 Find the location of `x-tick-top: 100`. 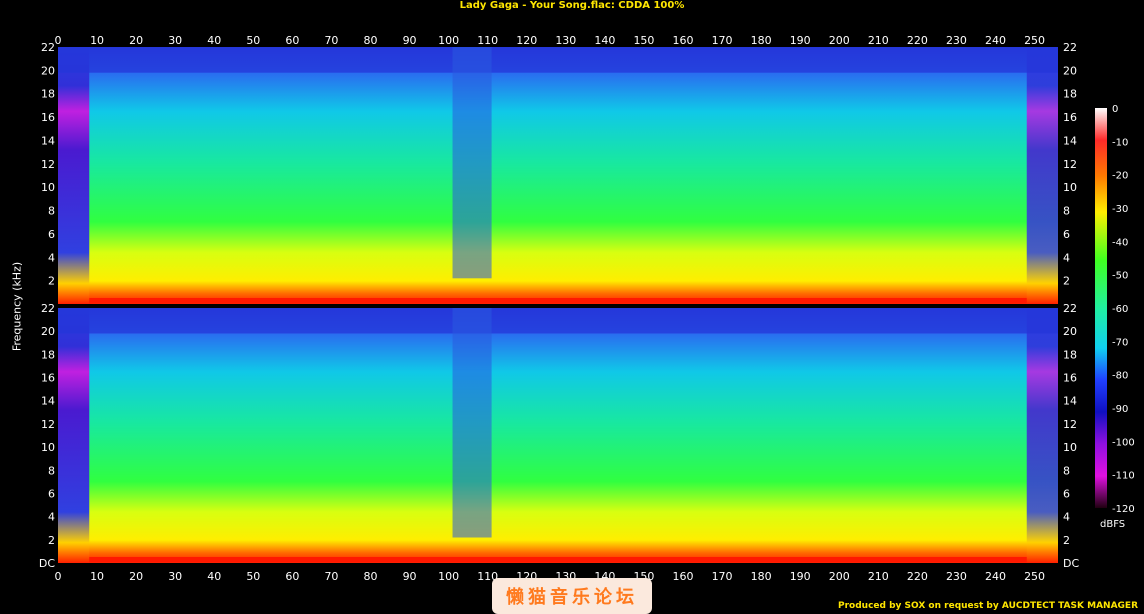

x-tick-top: 100 is located at coordinates (448, 40).